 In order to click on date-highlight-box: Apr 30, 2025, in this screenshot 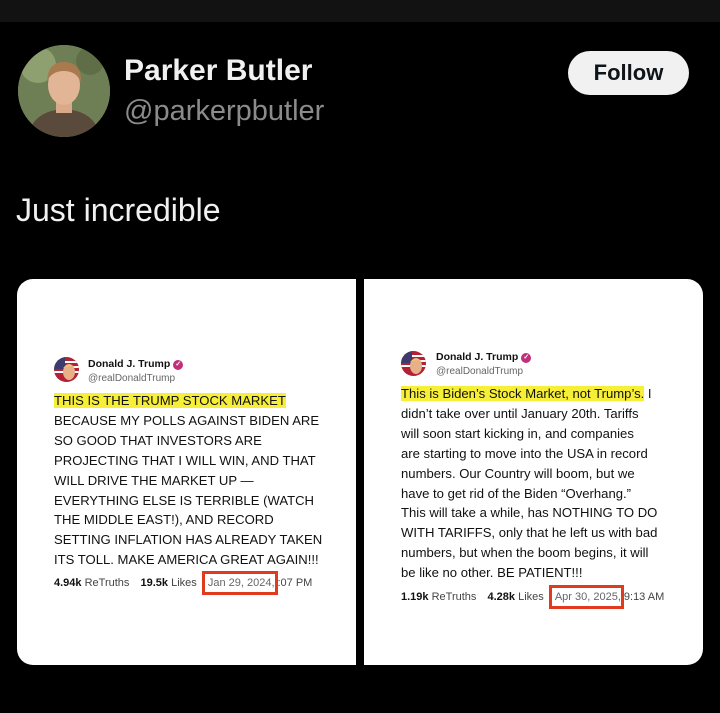, I will do `click(586, 597)`.